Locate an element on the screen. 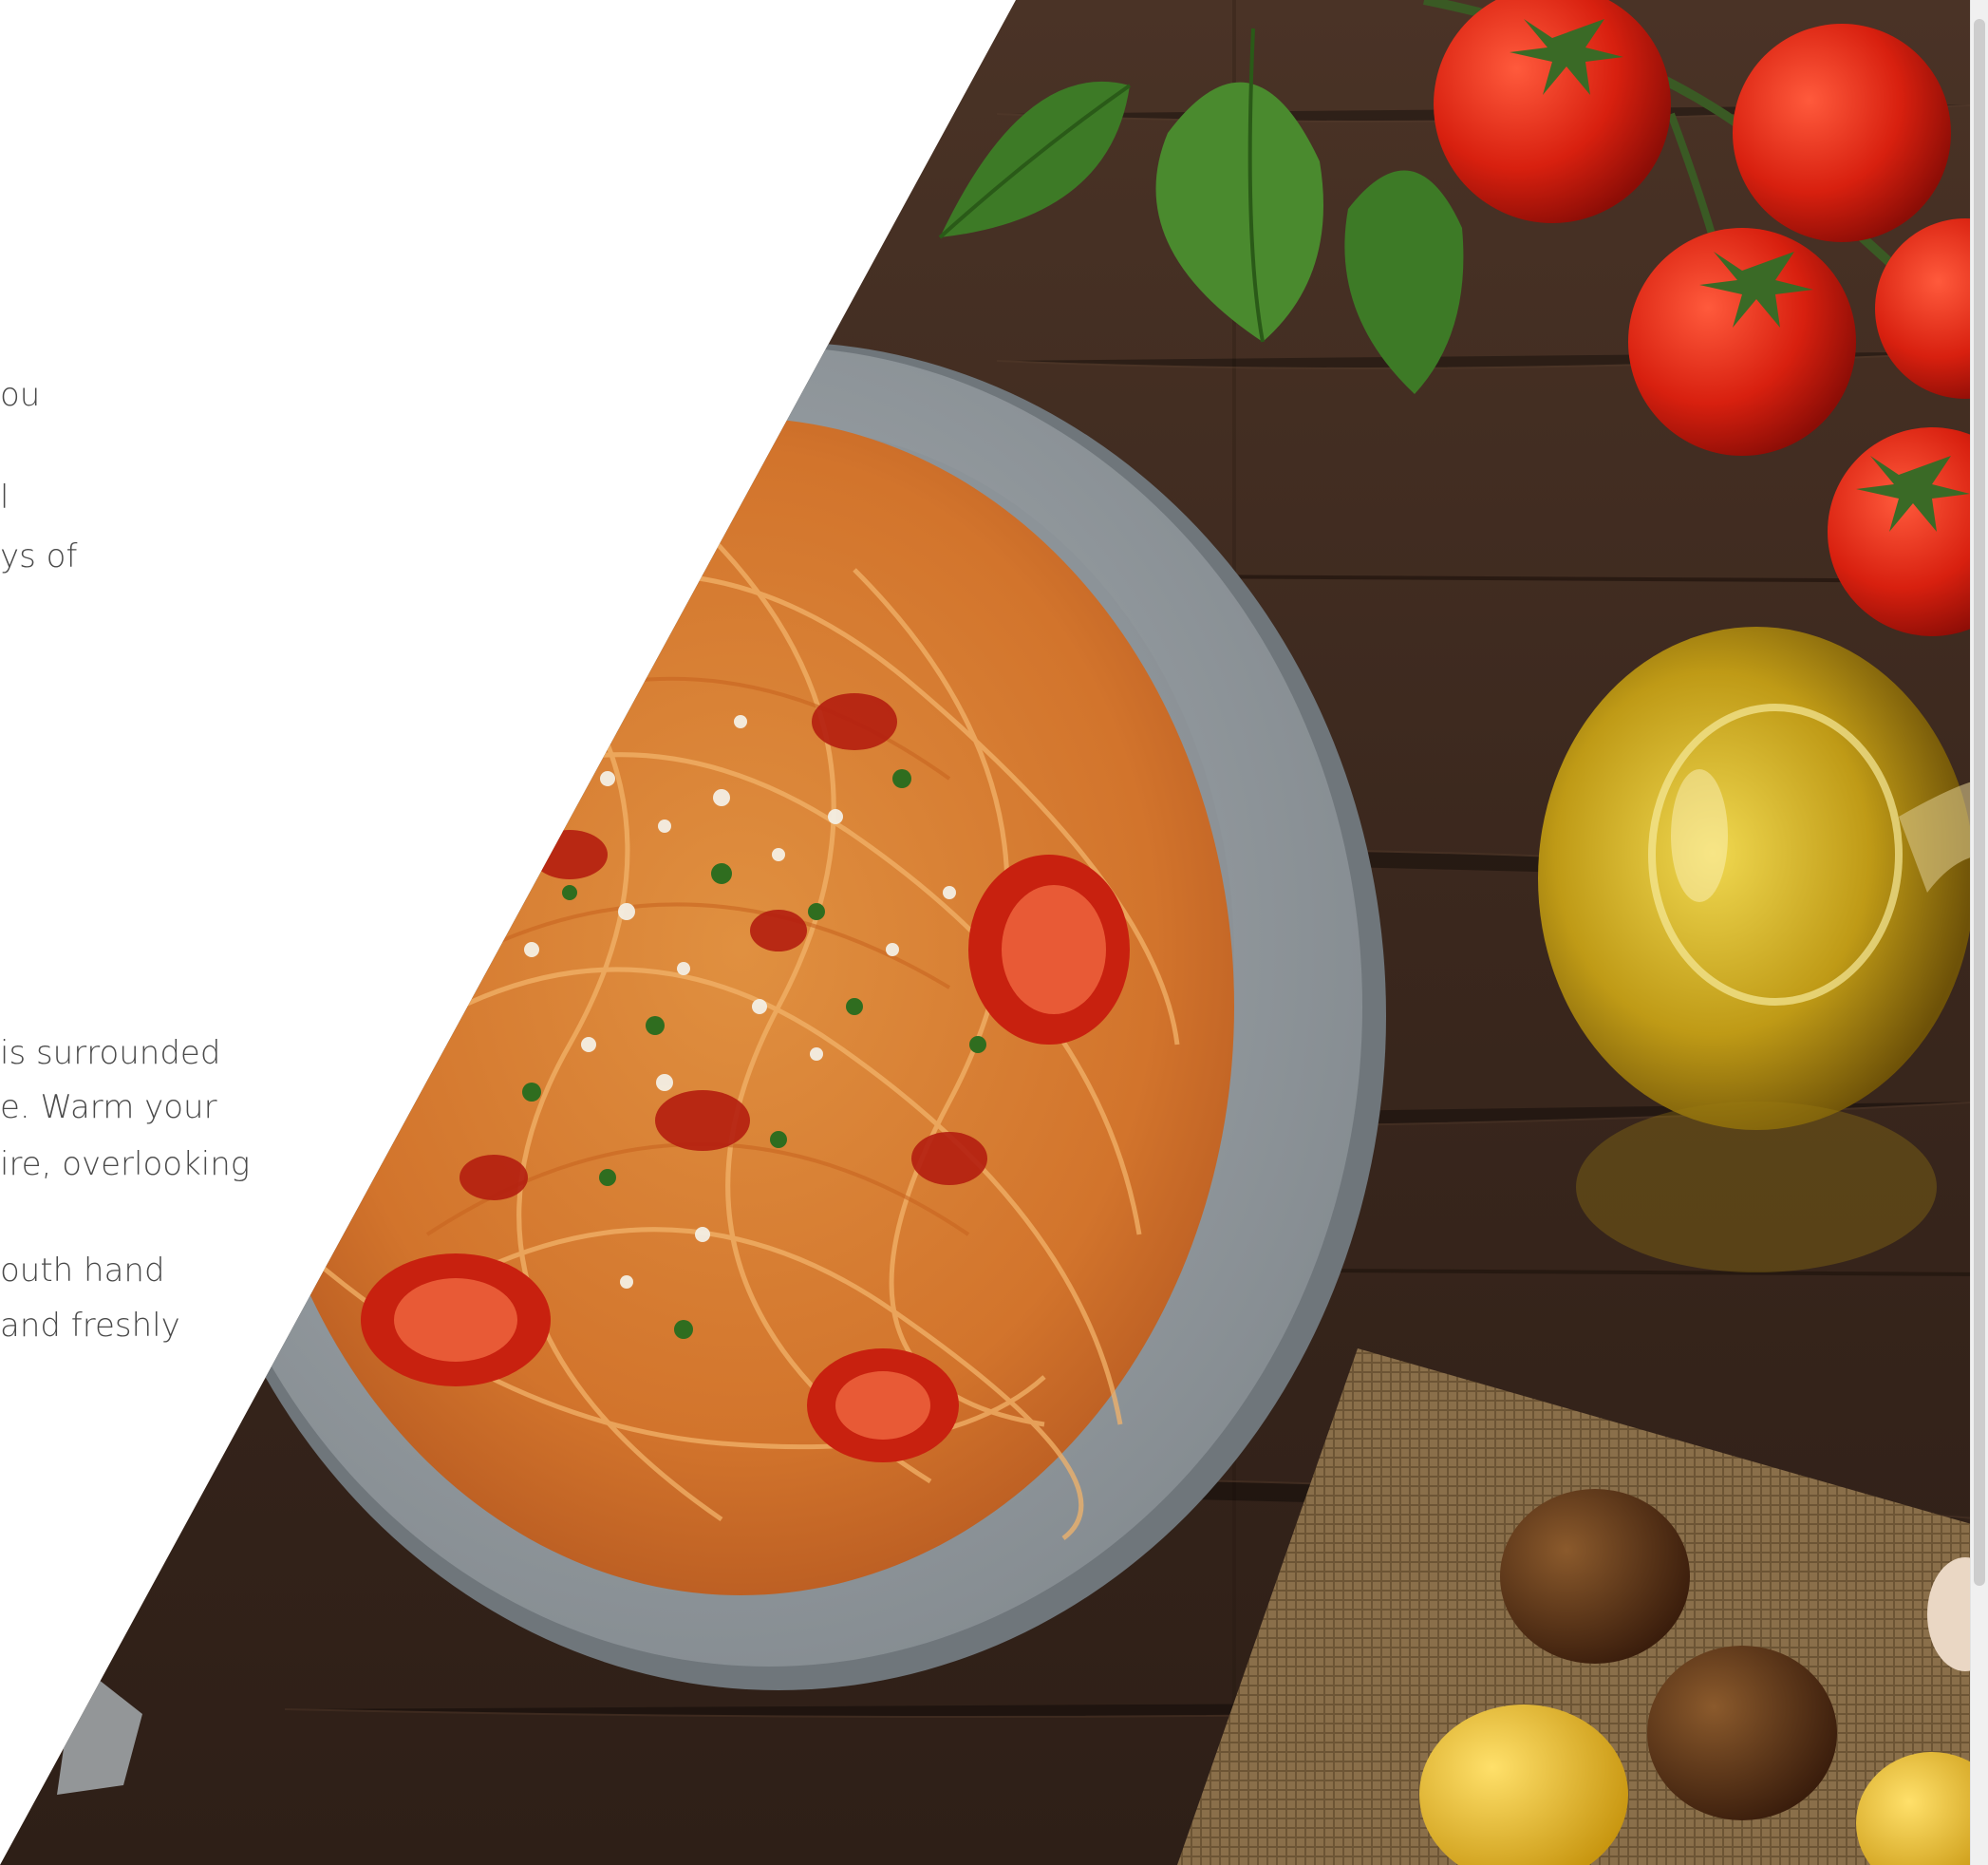  detail-line-5: outh hand is located at coordinates (82, 1271).